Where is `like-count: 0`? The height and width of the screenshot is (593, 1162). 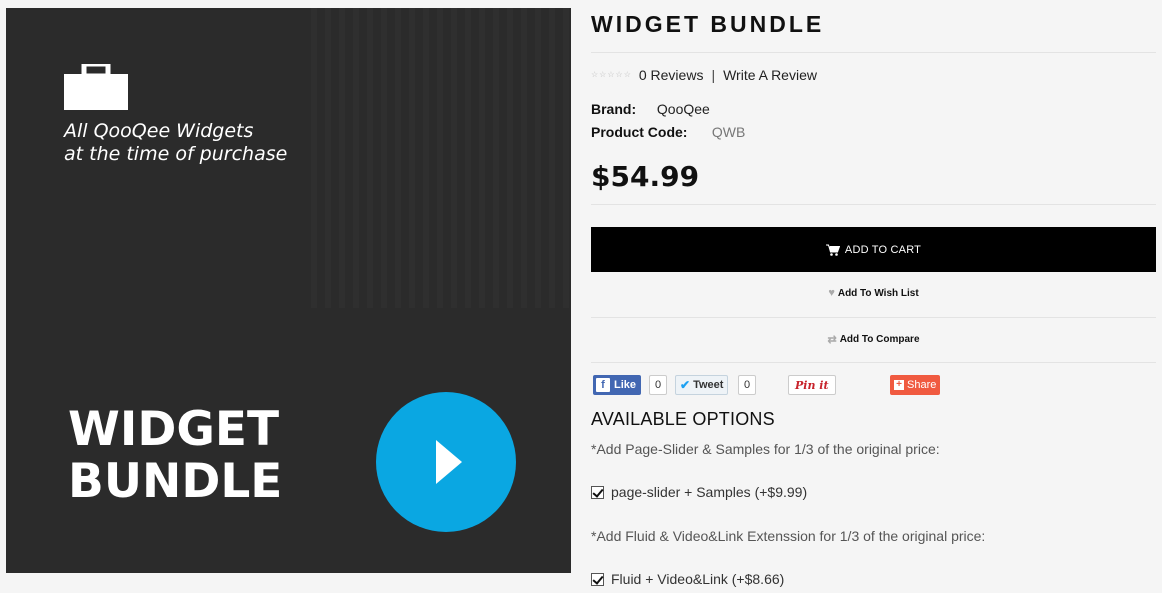
like-count: 0 is located at coordinates (658, 385).